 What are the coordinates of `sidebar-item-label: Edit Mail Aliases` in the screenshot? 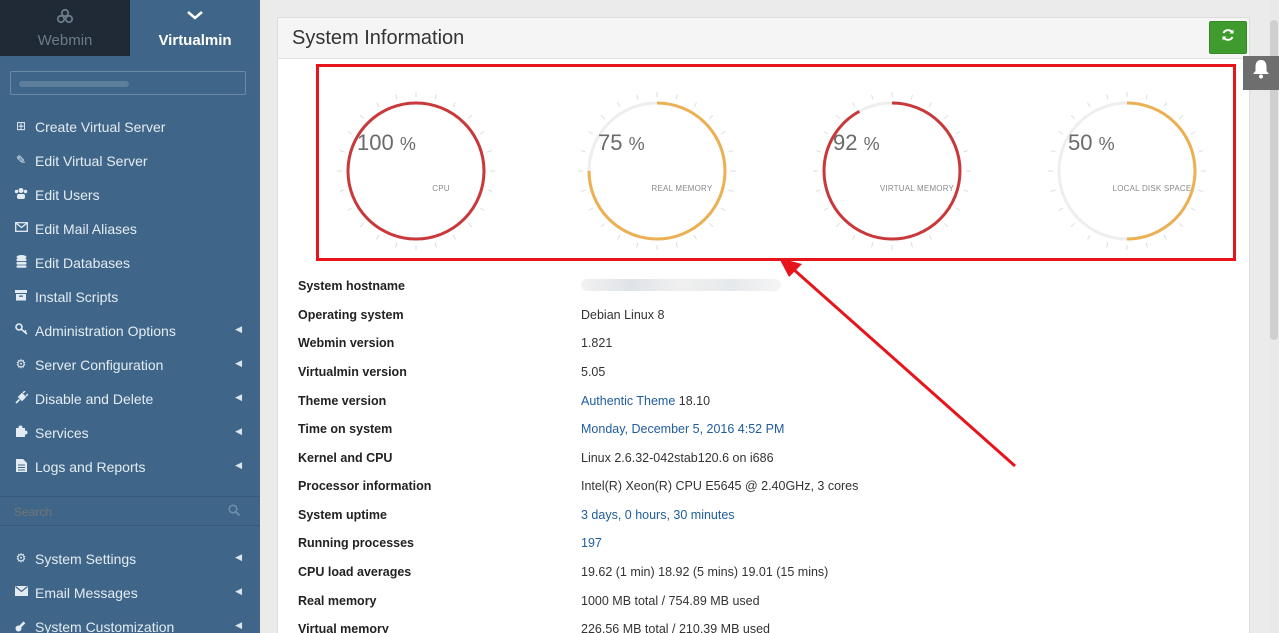 It's located at (86, 229).